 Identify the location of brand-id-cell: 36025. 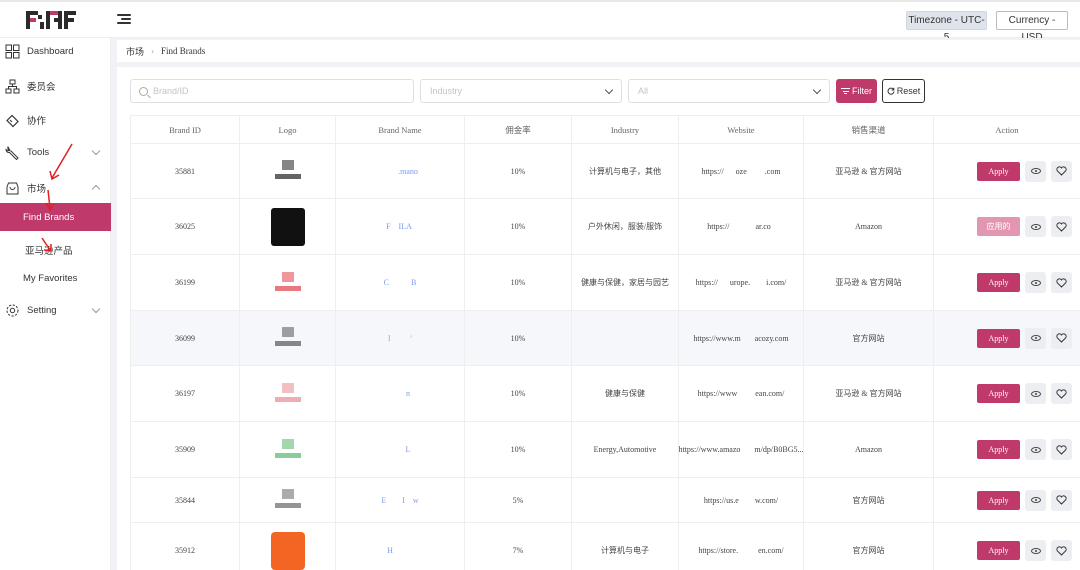
(184, 226).